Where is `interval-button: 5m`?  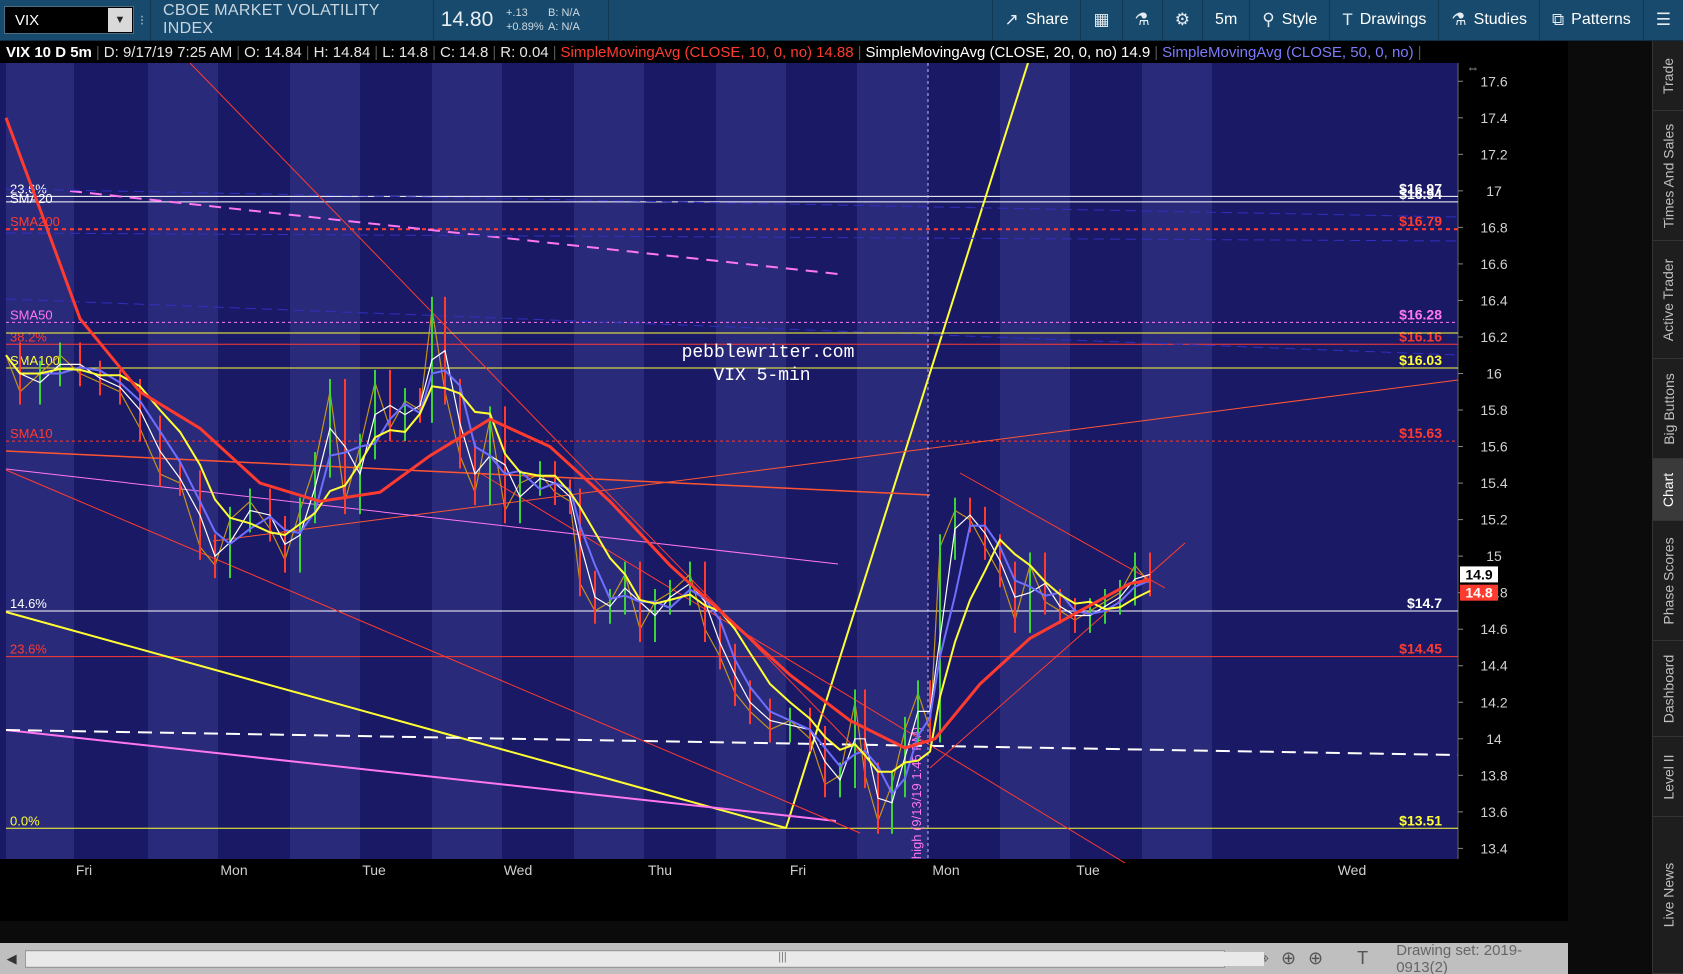 interval-button: 5m is located at coordinates (1226, 20).